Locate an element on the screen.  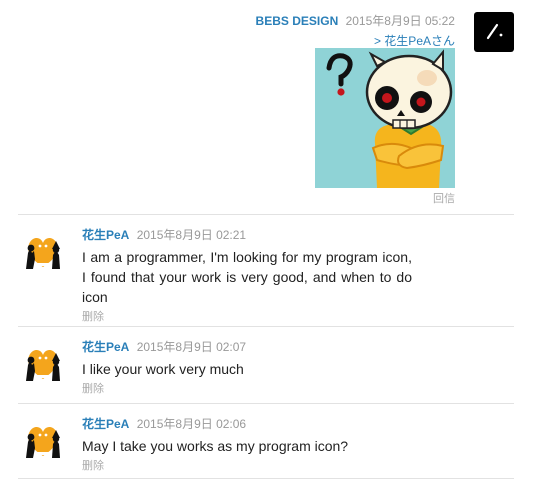
designer-avatar is located at coordinates (494, 32).